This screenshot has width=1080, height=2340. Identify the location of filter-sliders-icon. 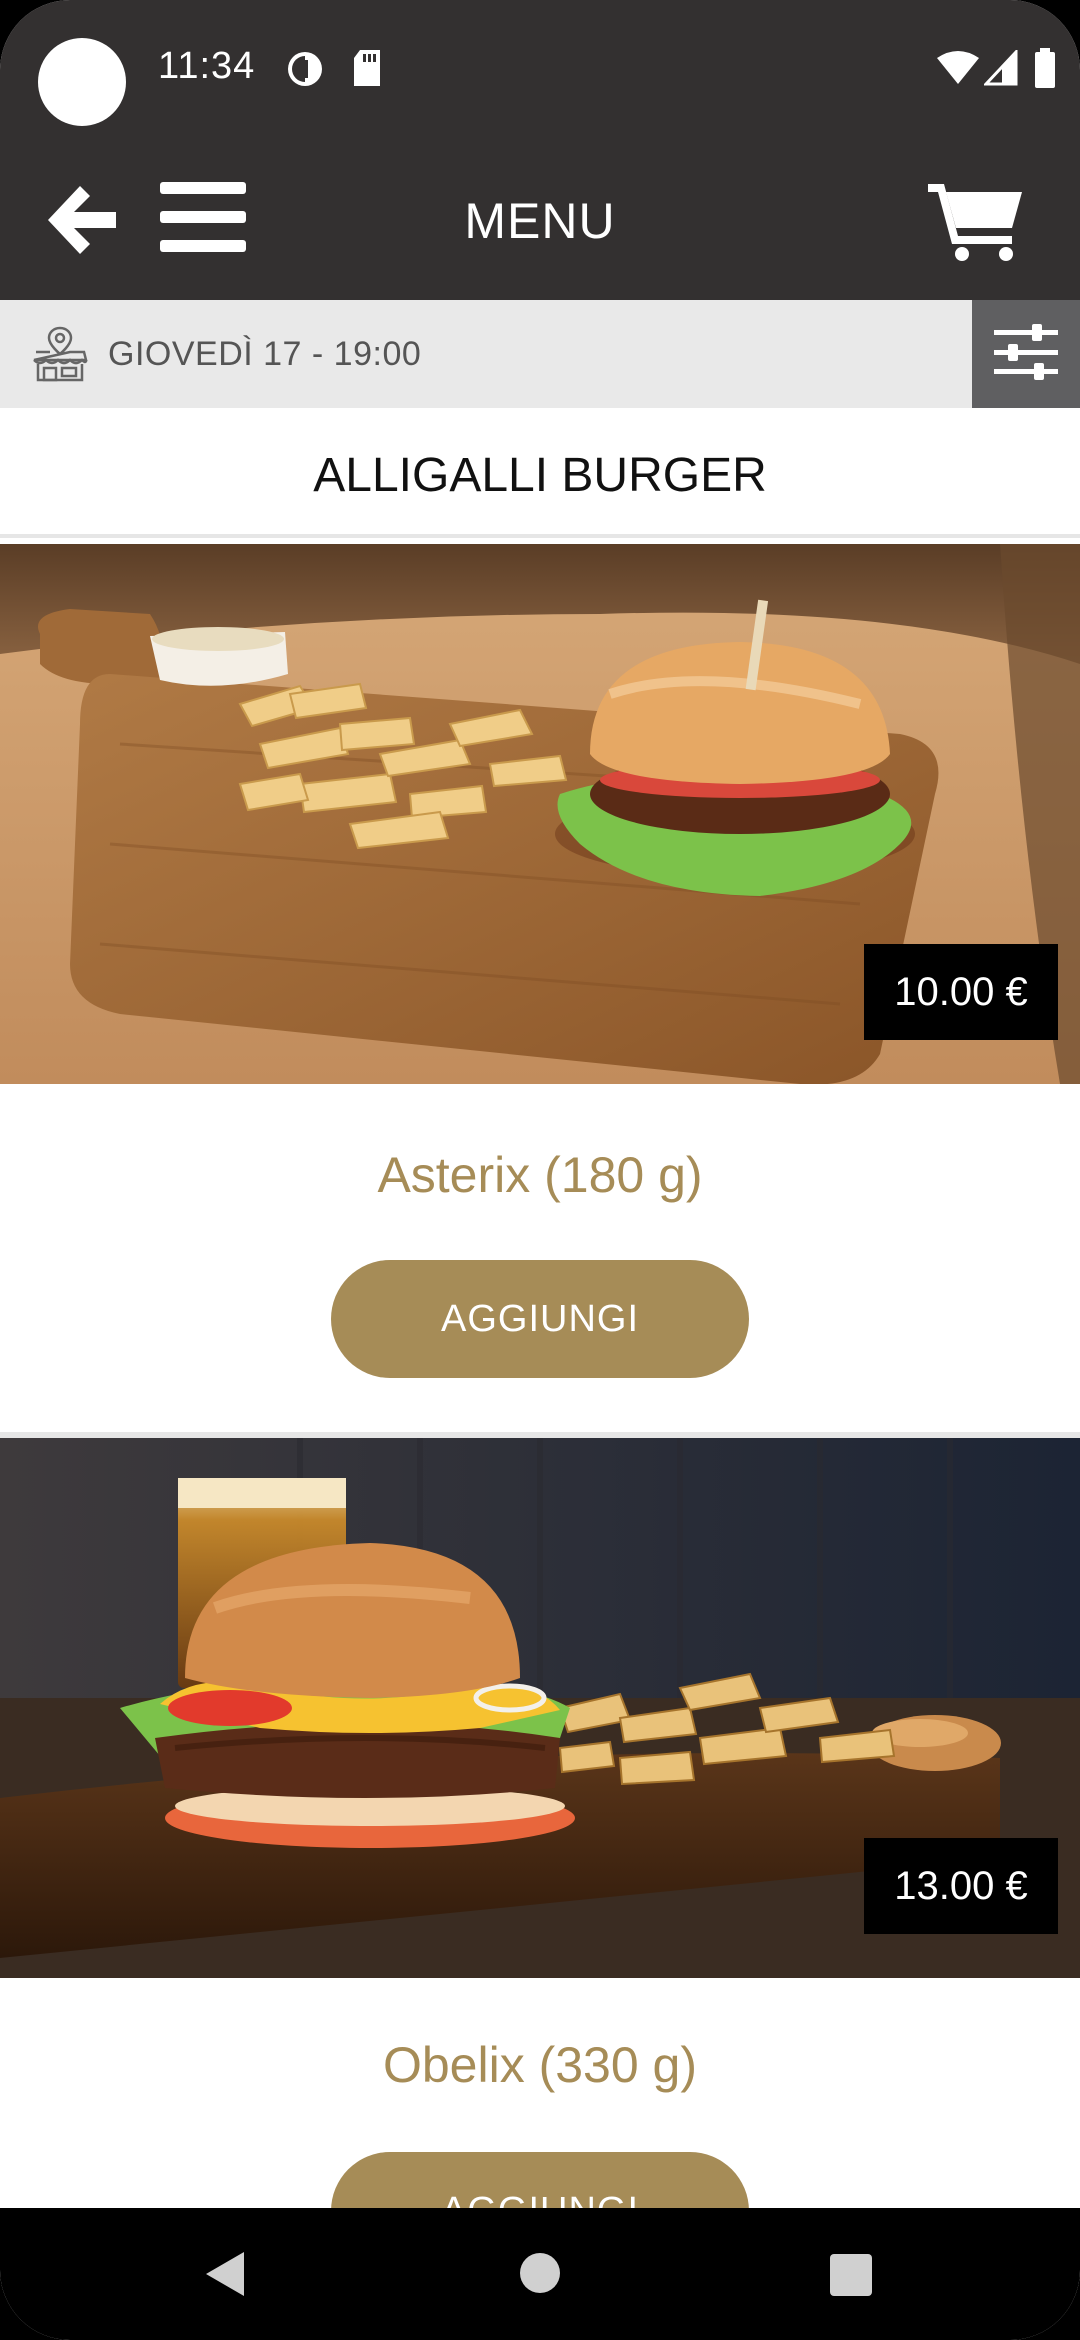
(1026, 354).